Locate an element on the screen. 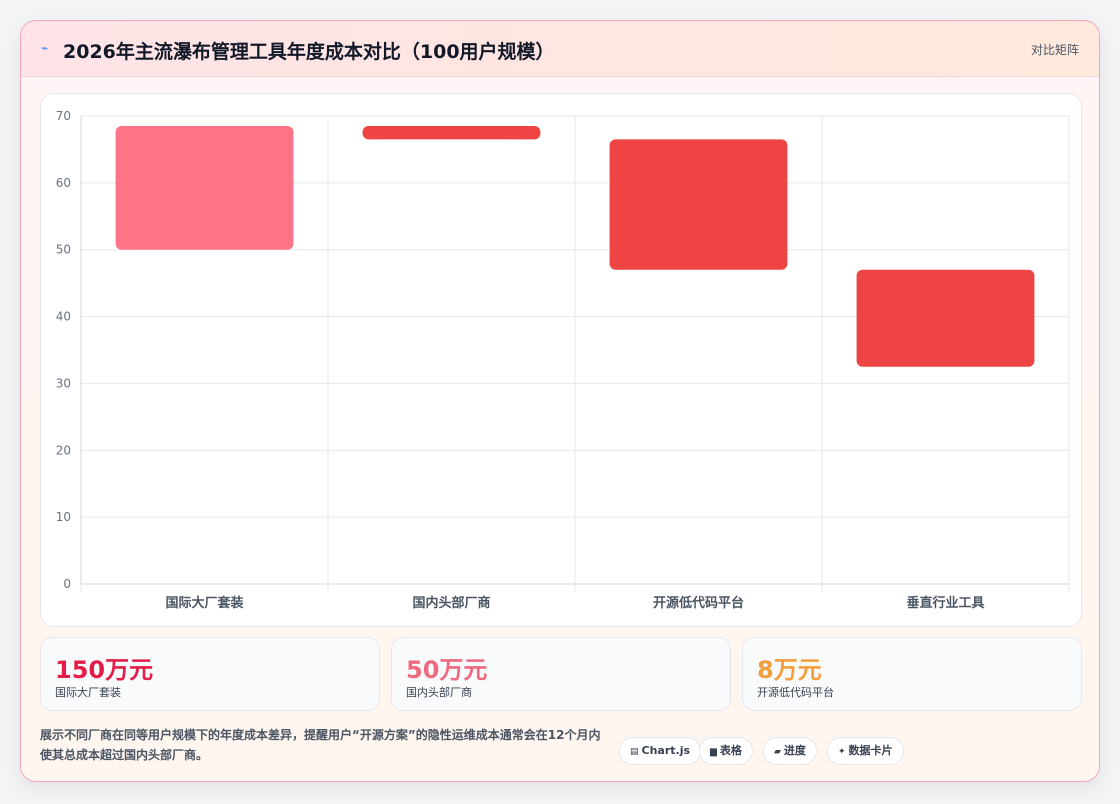 The height and width of the screenshot is (804, 1120). card-header: ⌁ 2026年主流瀑布管理工具年度成本对比（100用户规模） 对比矩阵 is located at coordinates (560, 49).